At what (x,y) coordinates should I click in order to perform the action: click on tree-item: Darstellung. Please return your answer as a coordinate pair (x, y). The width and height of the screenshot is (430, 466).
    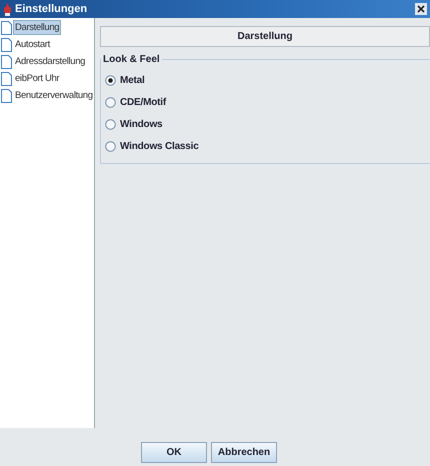
    Looking at the image, I should click on (37, 27).